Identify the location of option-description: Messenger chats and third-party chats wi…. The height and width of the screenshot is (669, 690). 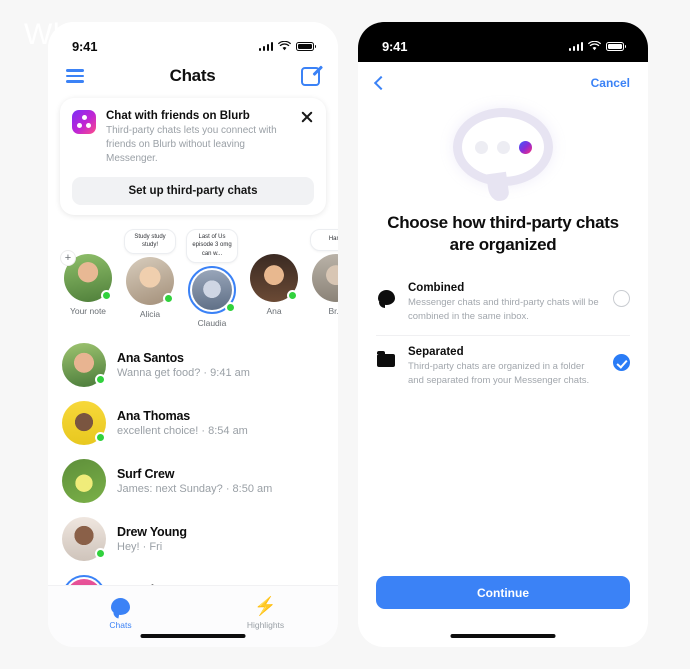
(503, 310).